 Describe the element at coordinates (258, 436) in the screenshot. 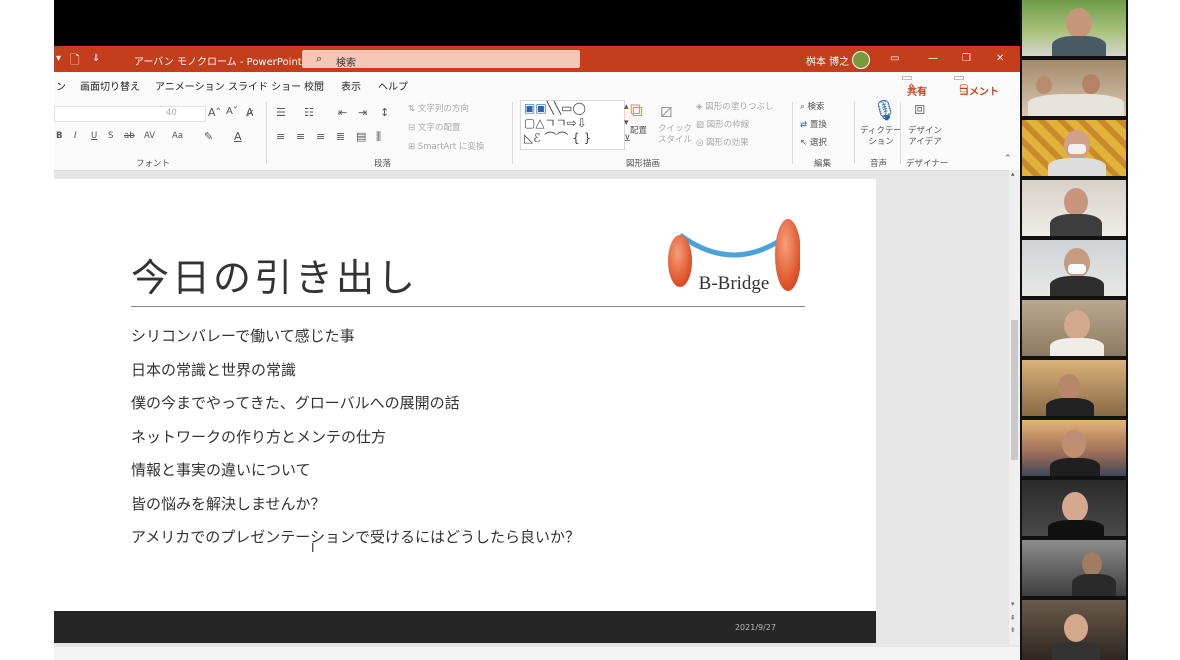

I see `bullet-item: ネットワークの作り方とメンテの仕方` at that location.